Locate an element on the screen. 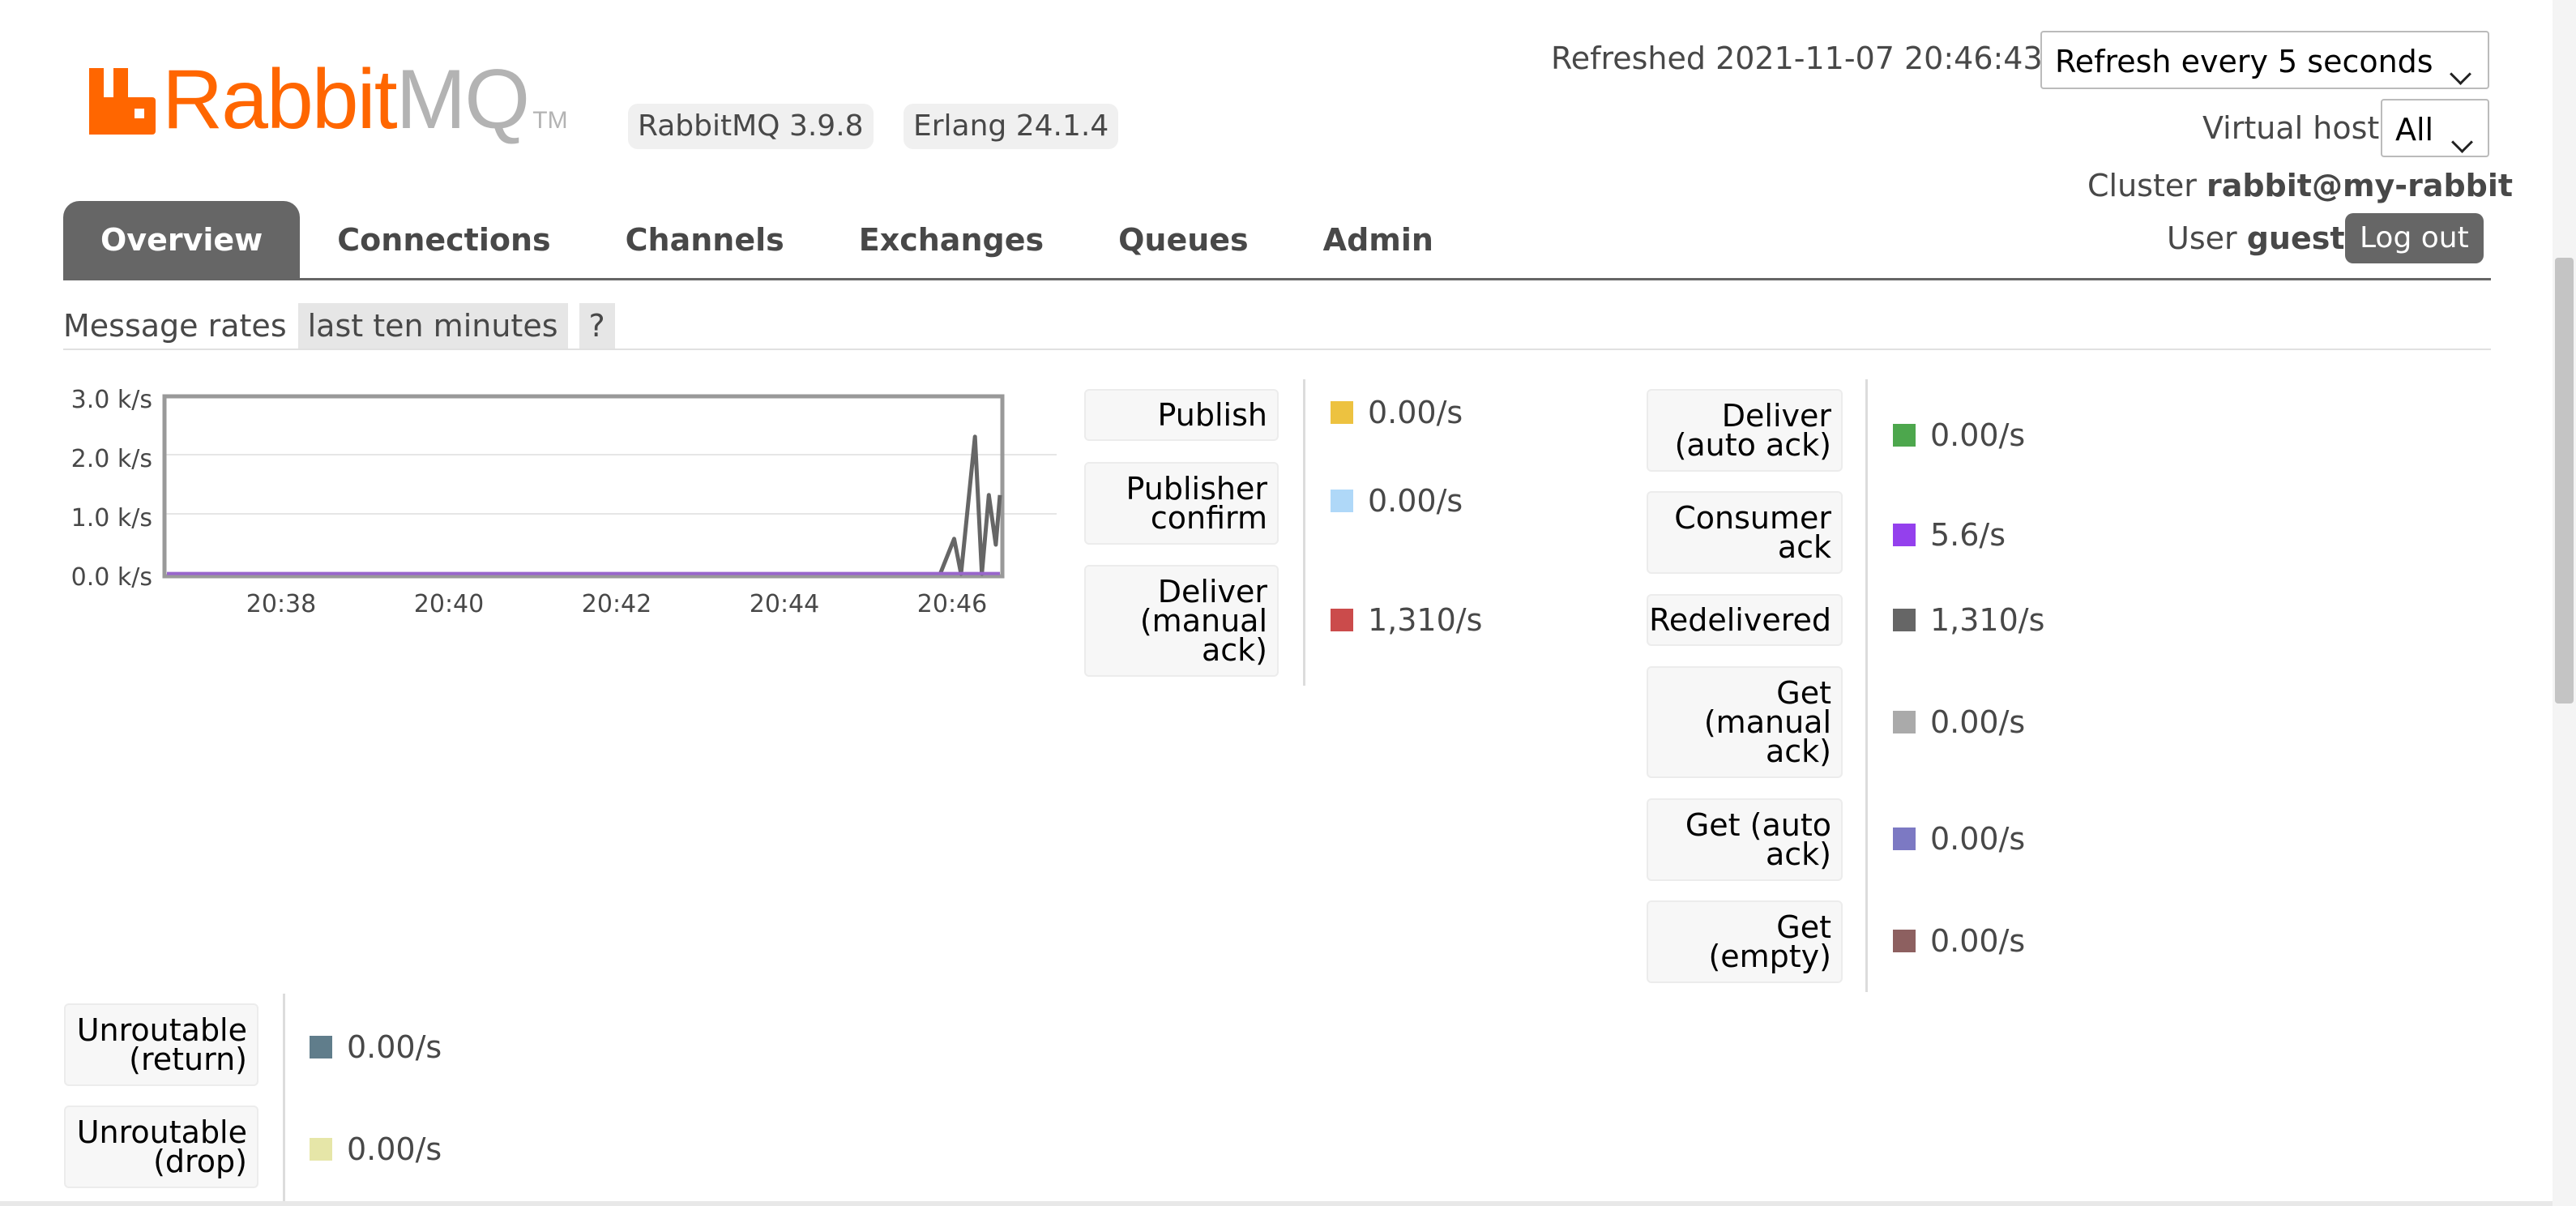 The image size is (2576, 1206). x-tick-label: 20:44 is located at coordinates (784, 604).